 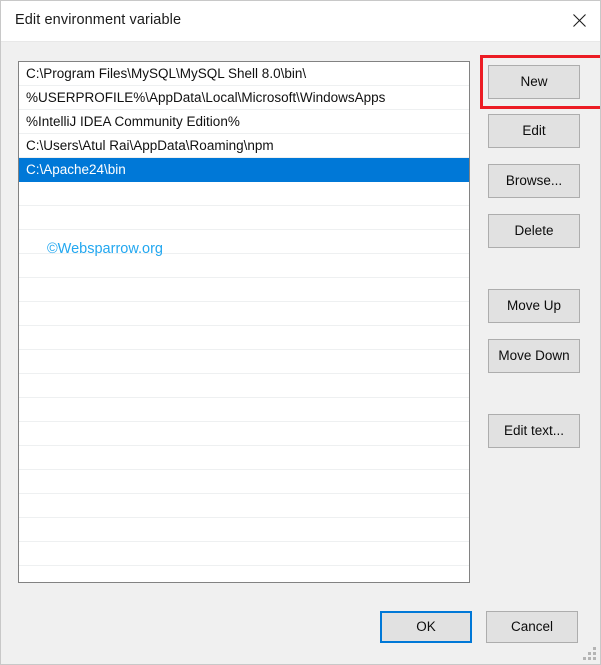 I want to click on delete-button: Delete, so click(x=534, y=231).